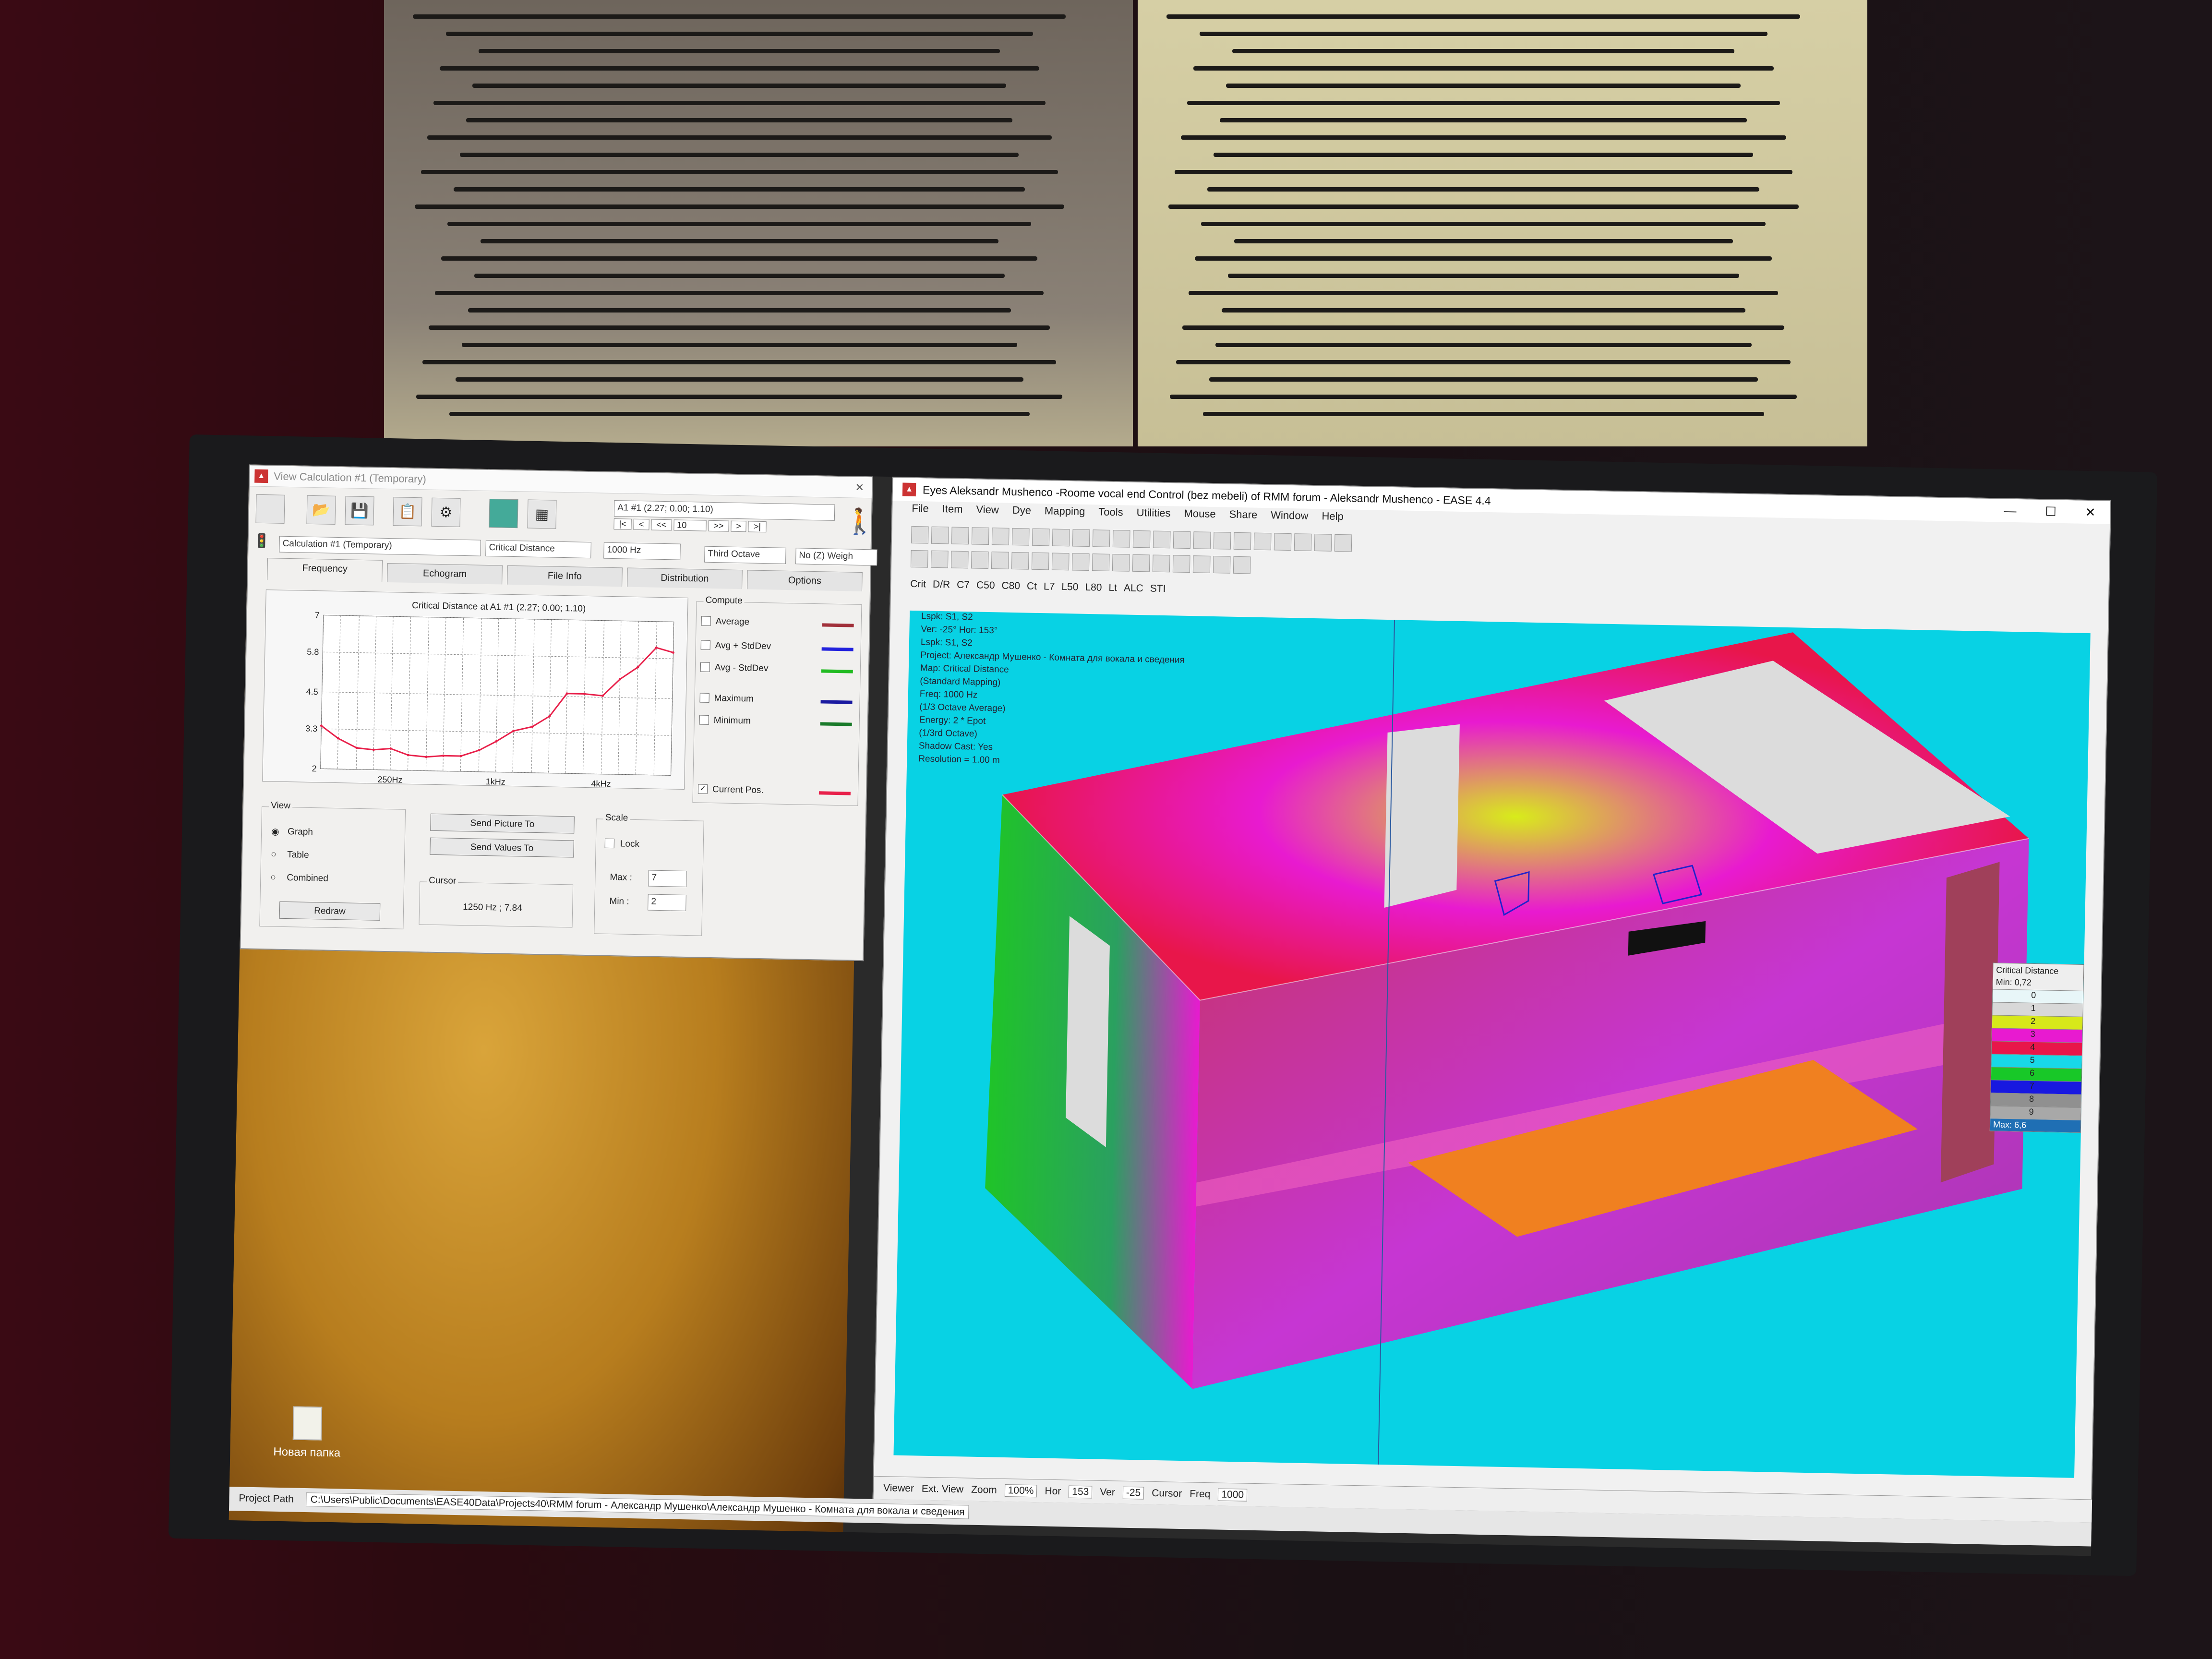 The height and width of the screenshot is (1659, 2212). I want to click on redraw-button: Redraw, so click(330, 911).